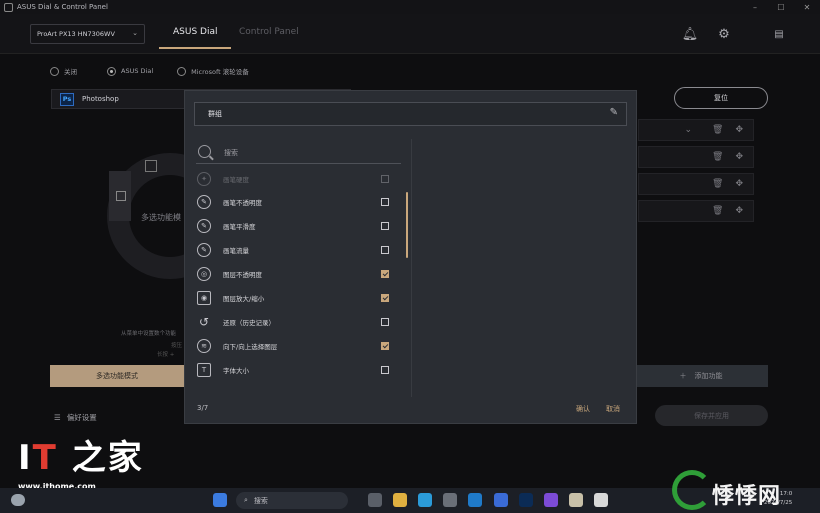 Image resolution: width=820 pixels, height=513 pixels. I want to click on radio-off: 关闭, so click(63, 71).